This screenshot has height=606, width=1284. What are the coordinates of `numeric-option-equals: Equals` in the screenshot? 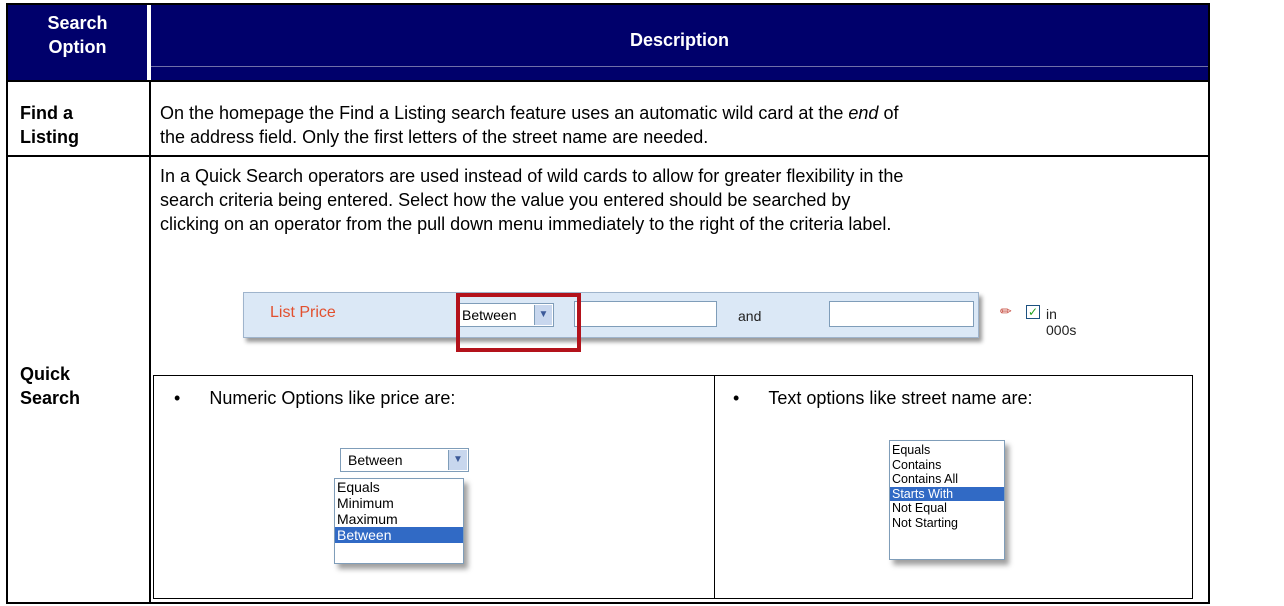 It's located at (399, 487).